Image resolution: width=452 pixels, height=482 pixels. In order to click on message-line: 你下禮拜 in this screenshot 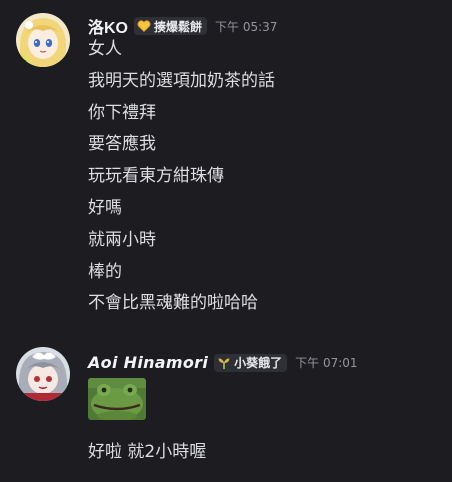, I will do `click(122, 112)`.